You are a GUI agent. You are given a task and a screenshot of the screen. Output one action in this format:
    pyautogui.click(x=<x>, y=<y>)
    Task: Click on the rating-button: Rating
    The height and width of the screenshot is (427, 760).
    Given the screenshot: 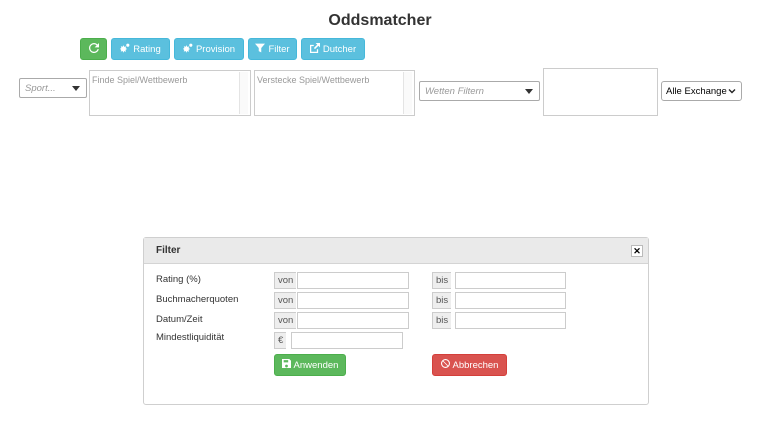 What is the action you would take?
    pyautogui.click(x=140, y=49)
    